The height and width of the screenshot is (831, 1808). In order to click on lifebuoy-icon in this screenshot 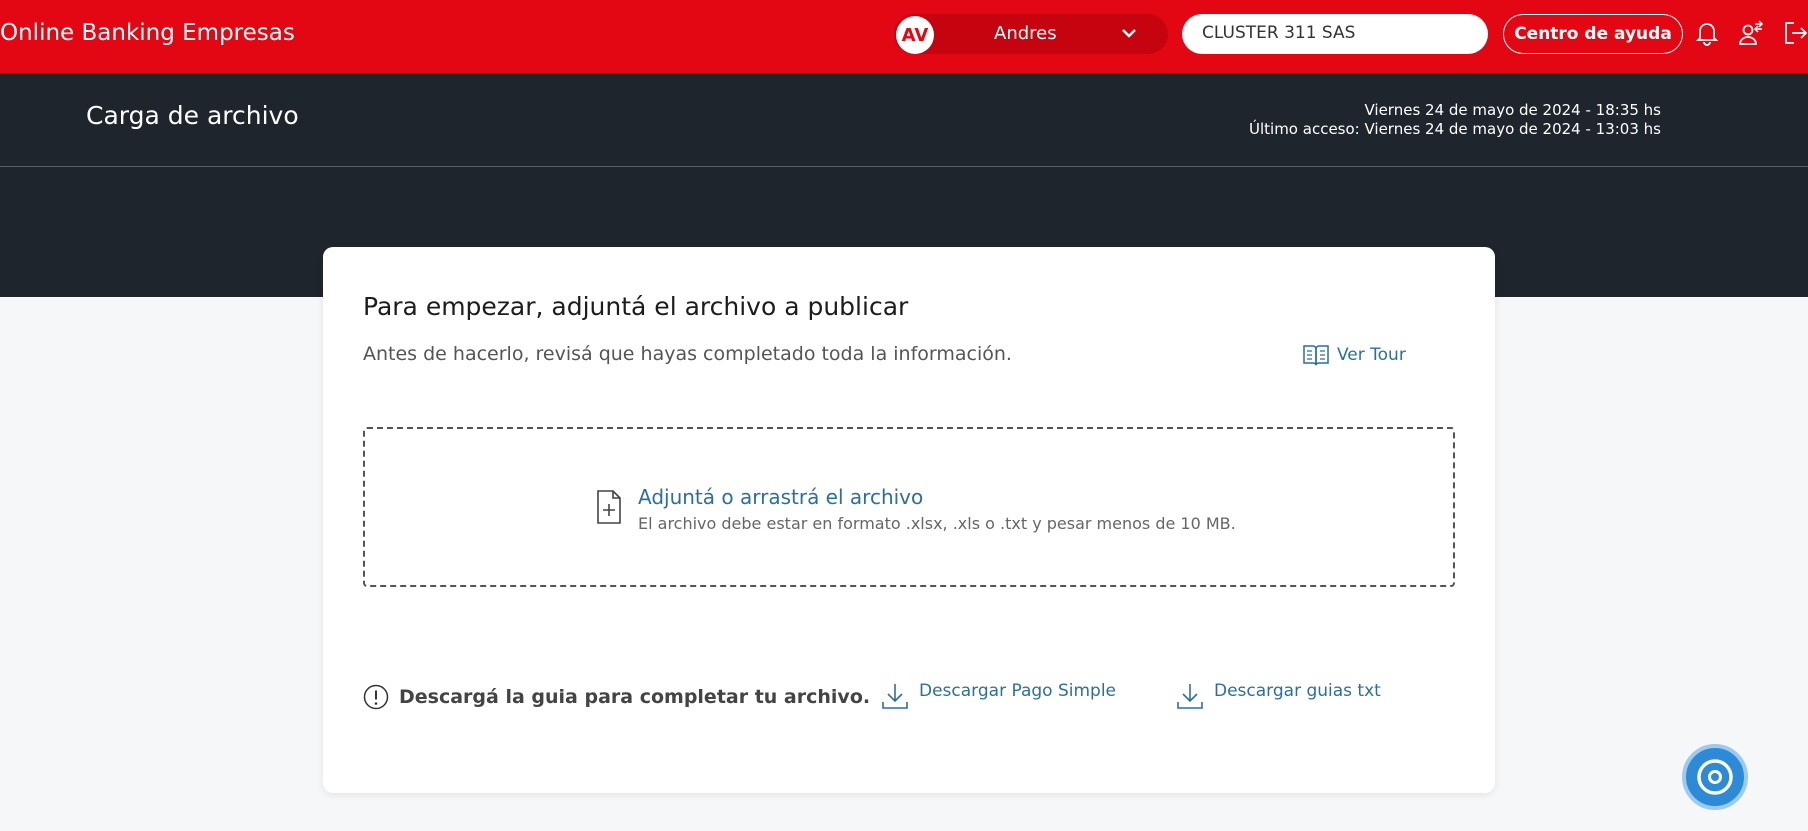, I will do `click(1715, 777)`.